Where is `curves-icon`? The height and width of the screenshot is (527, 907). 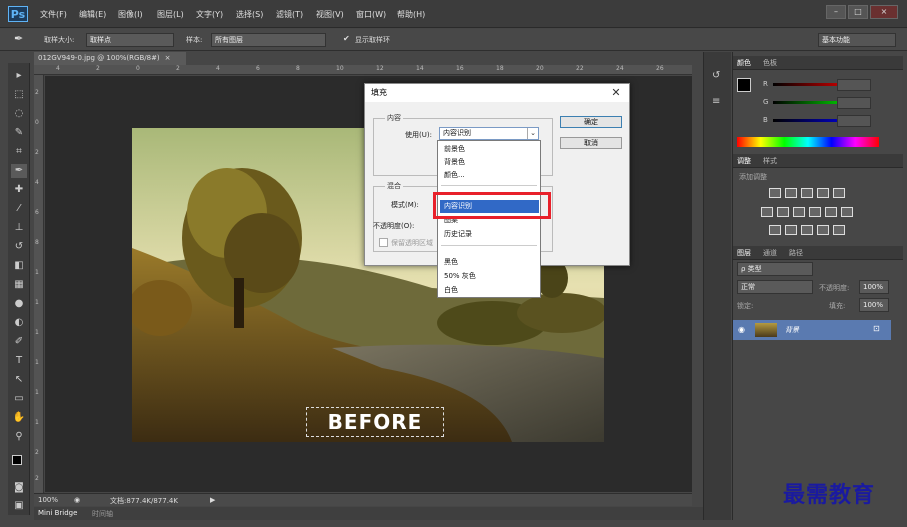 curves-icon is located at coordinates (807, 193).